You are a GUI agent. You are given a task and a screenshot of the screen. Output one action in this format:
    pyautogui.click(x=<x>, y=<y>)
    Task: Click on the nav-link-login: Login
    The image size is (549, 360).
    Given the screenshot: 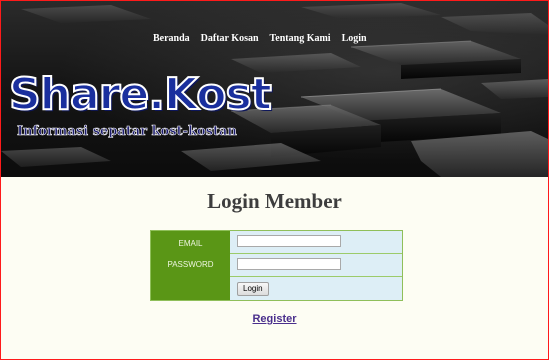 What is the action you would take?
    pyautogui.click(x=354, y=38)
    